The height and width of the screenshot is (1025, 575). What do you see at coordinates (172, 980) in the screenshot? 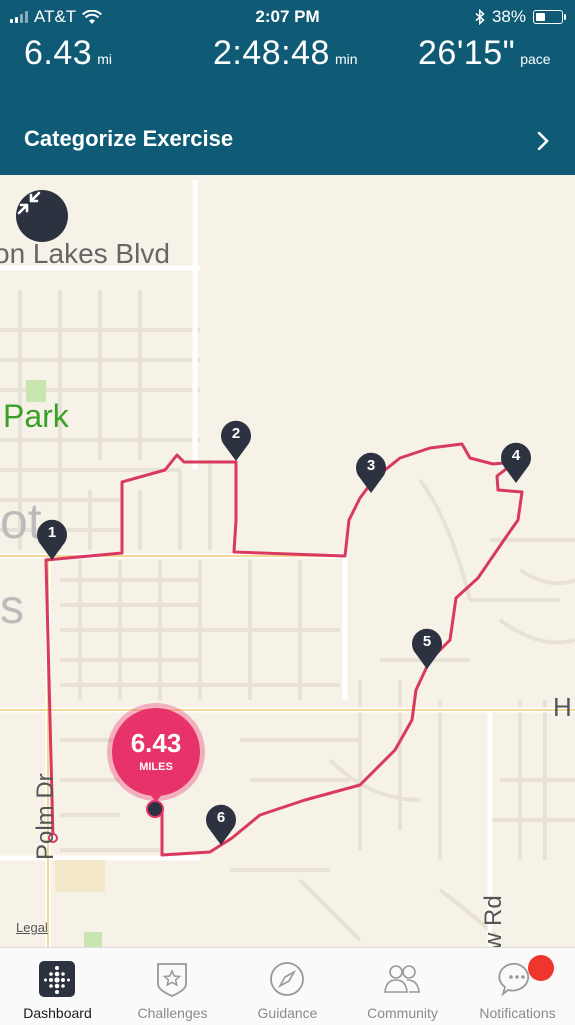
I see `challenges-icon` at bounding box center [172, 980].